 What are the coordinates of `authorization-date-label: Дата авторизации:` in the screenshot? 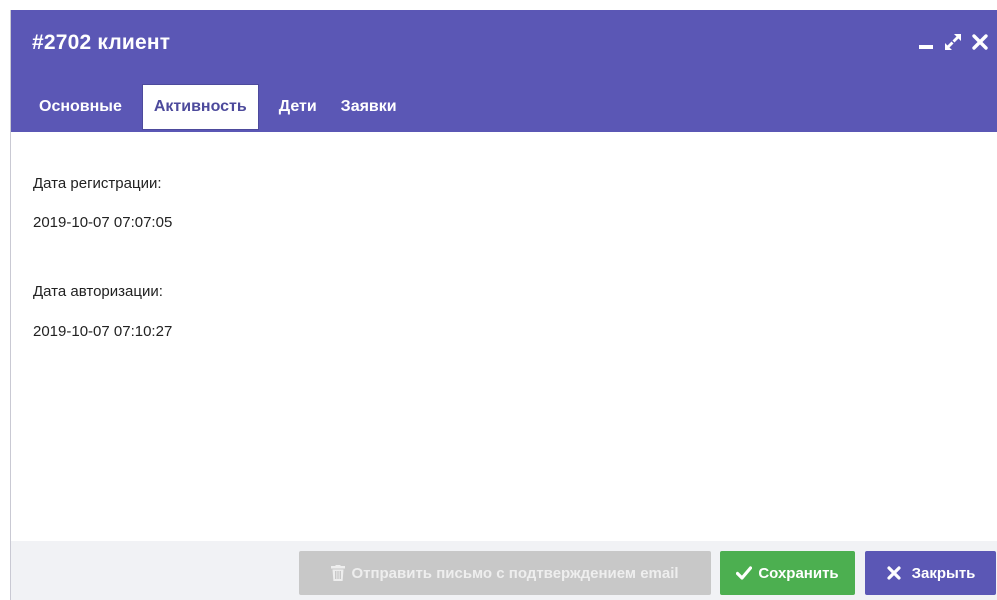 It's located at (98, 291).